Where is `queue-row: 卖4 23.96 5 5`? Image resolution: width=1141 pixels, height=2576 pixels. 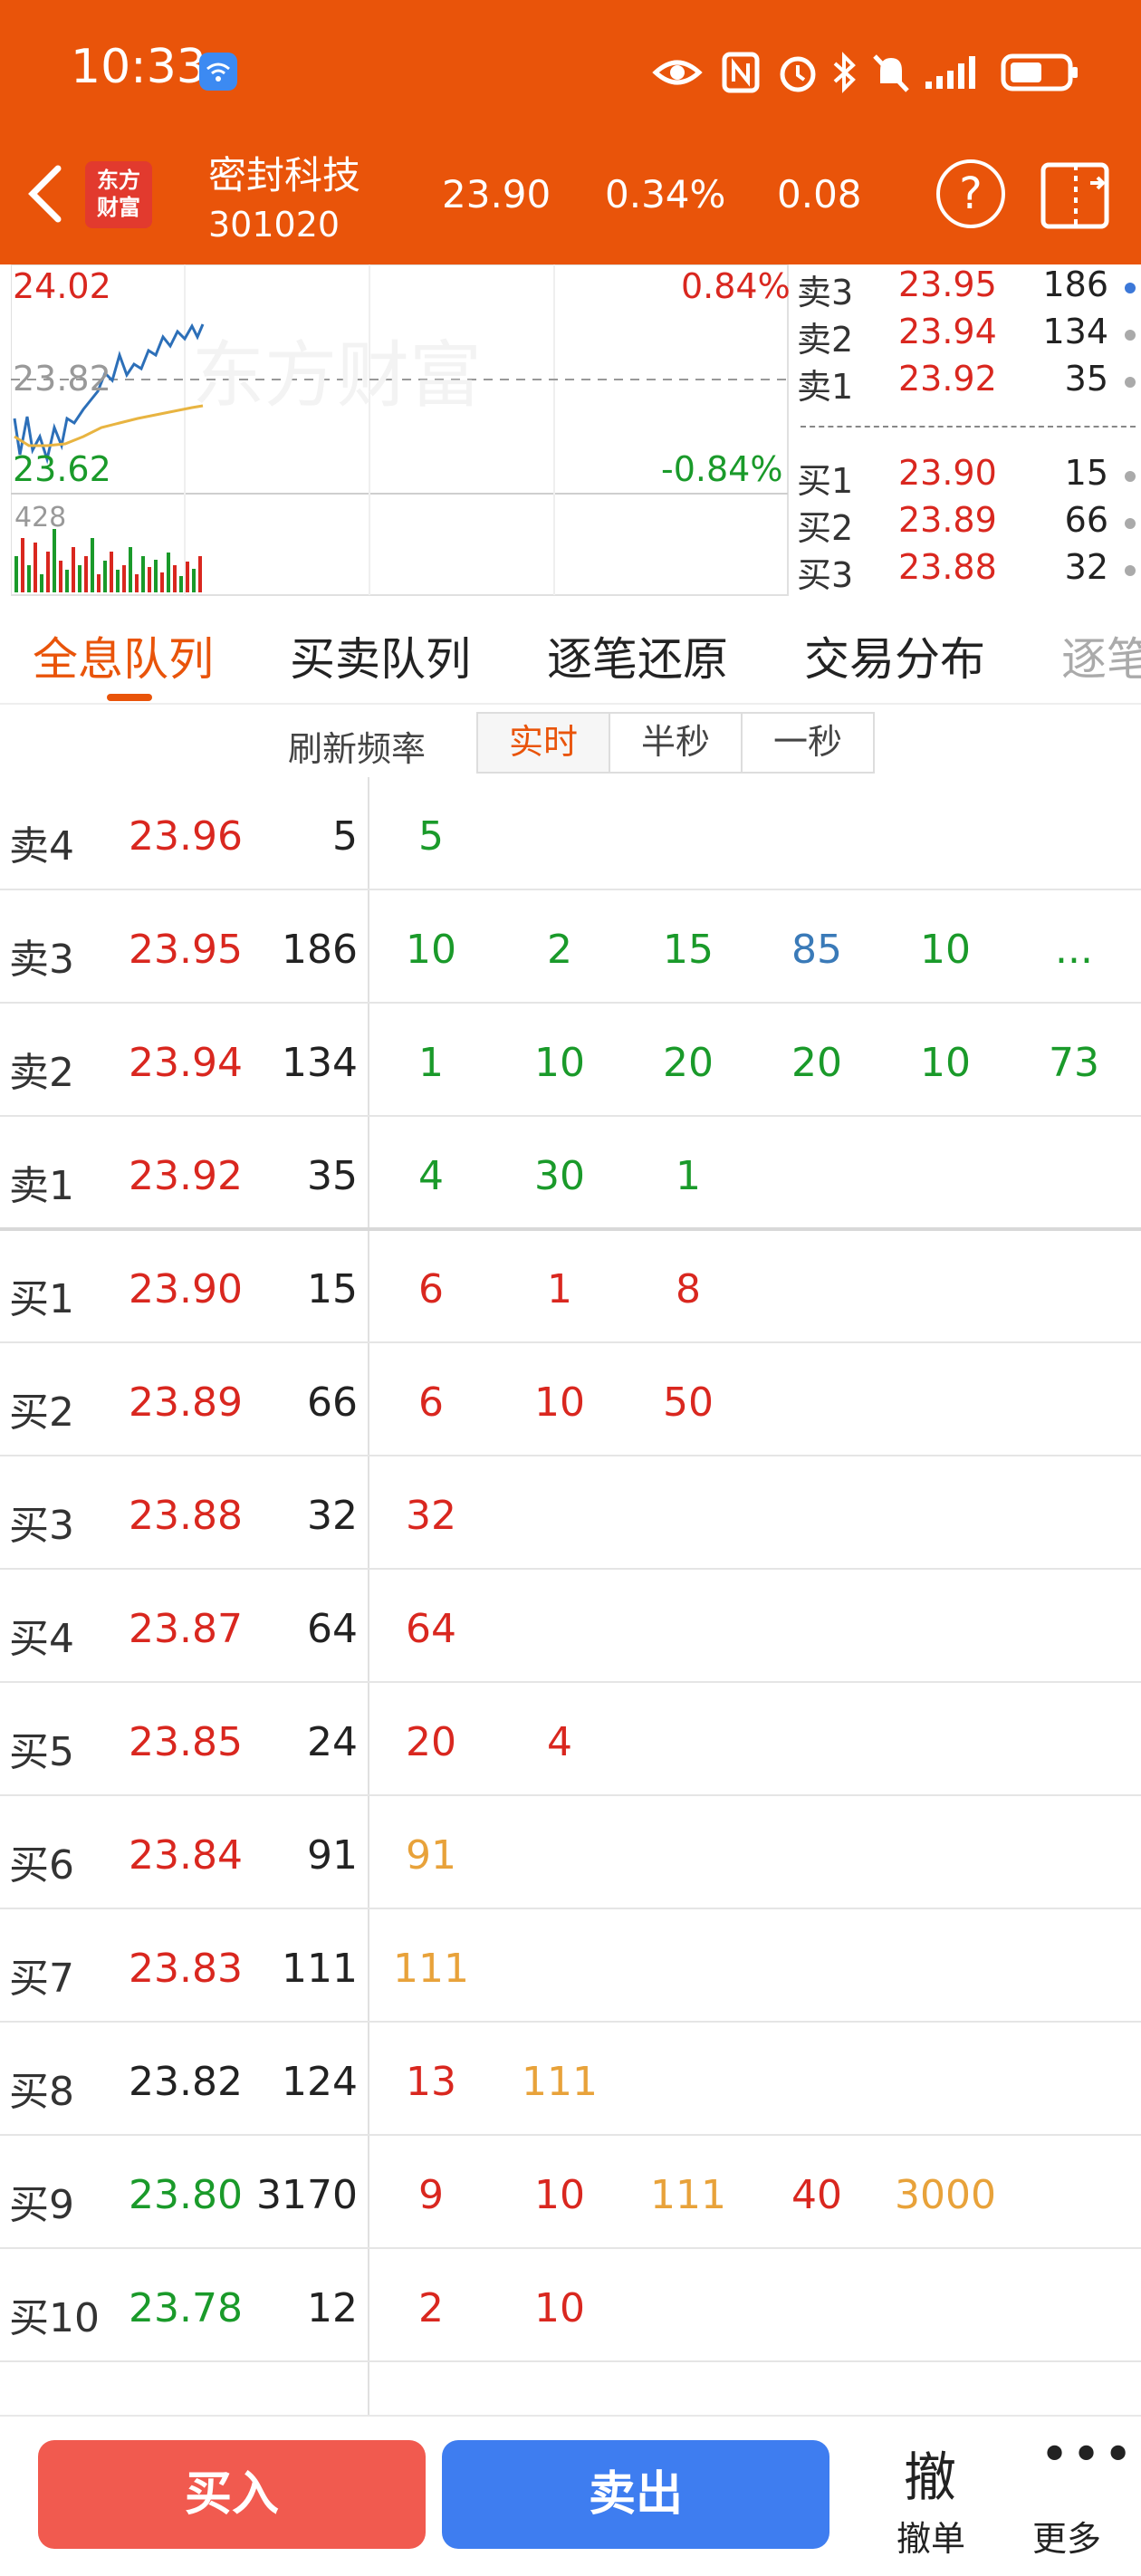 queue-row: 卖4 23.96 5 5 is located at coordinates (570, 833).